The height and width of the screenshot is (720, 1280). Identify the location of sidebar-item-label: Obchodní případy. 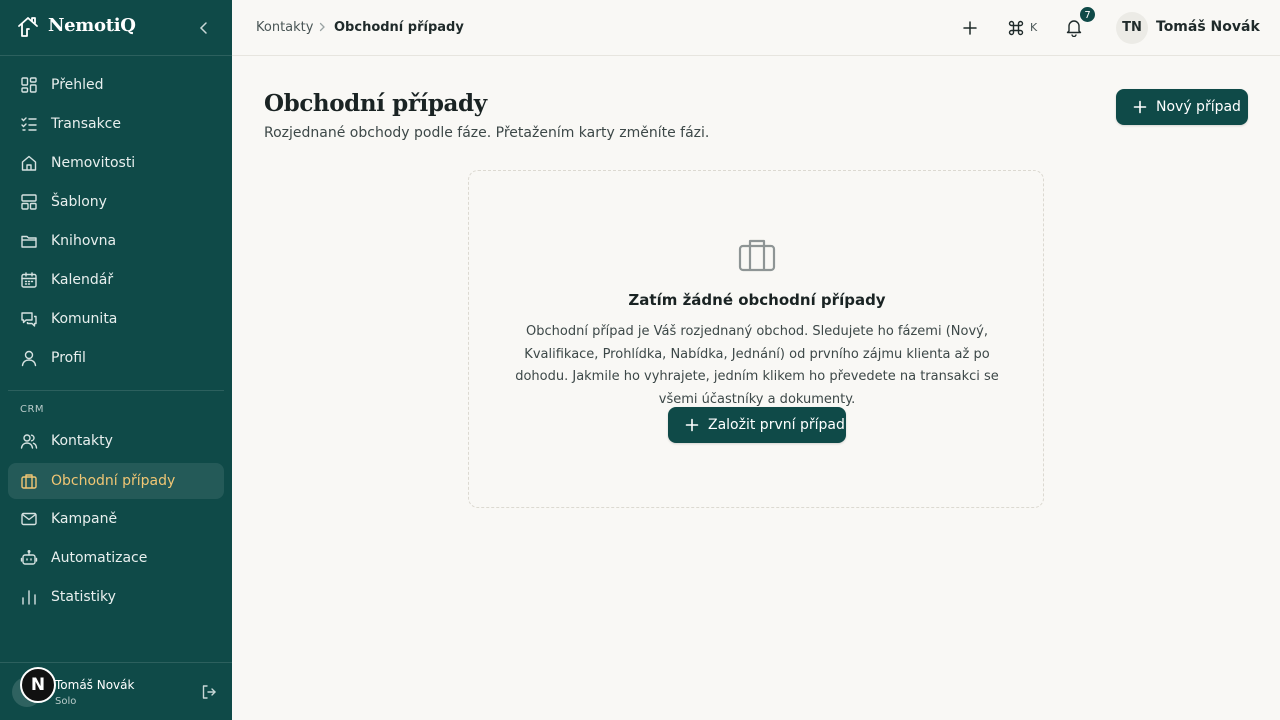
(113, 481).